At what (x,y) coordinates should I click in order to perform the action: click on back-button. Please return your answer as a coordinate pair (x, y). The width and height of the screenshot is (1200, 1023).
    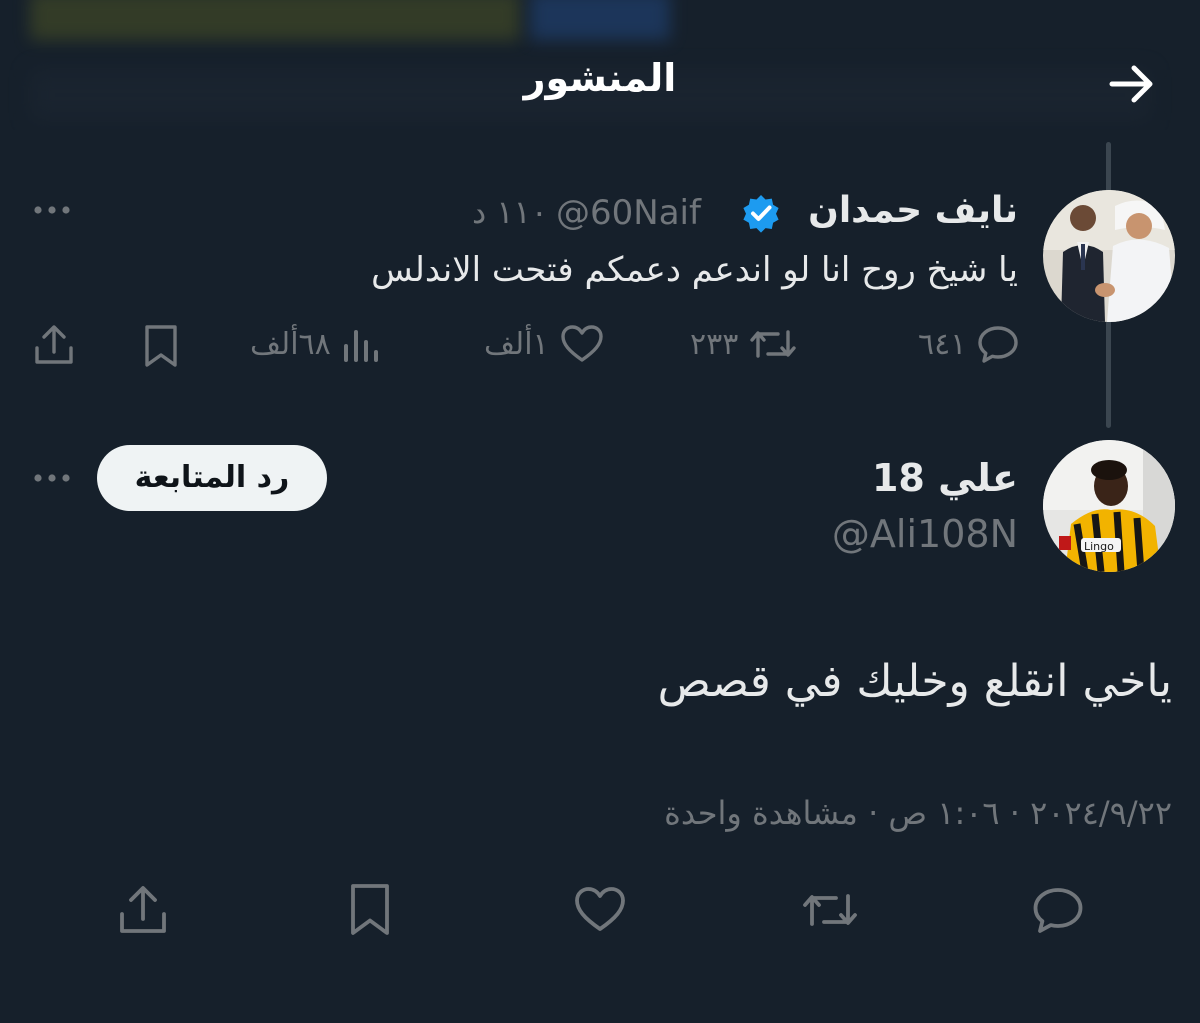
    Looking at the image, I should click on (1132, 84).